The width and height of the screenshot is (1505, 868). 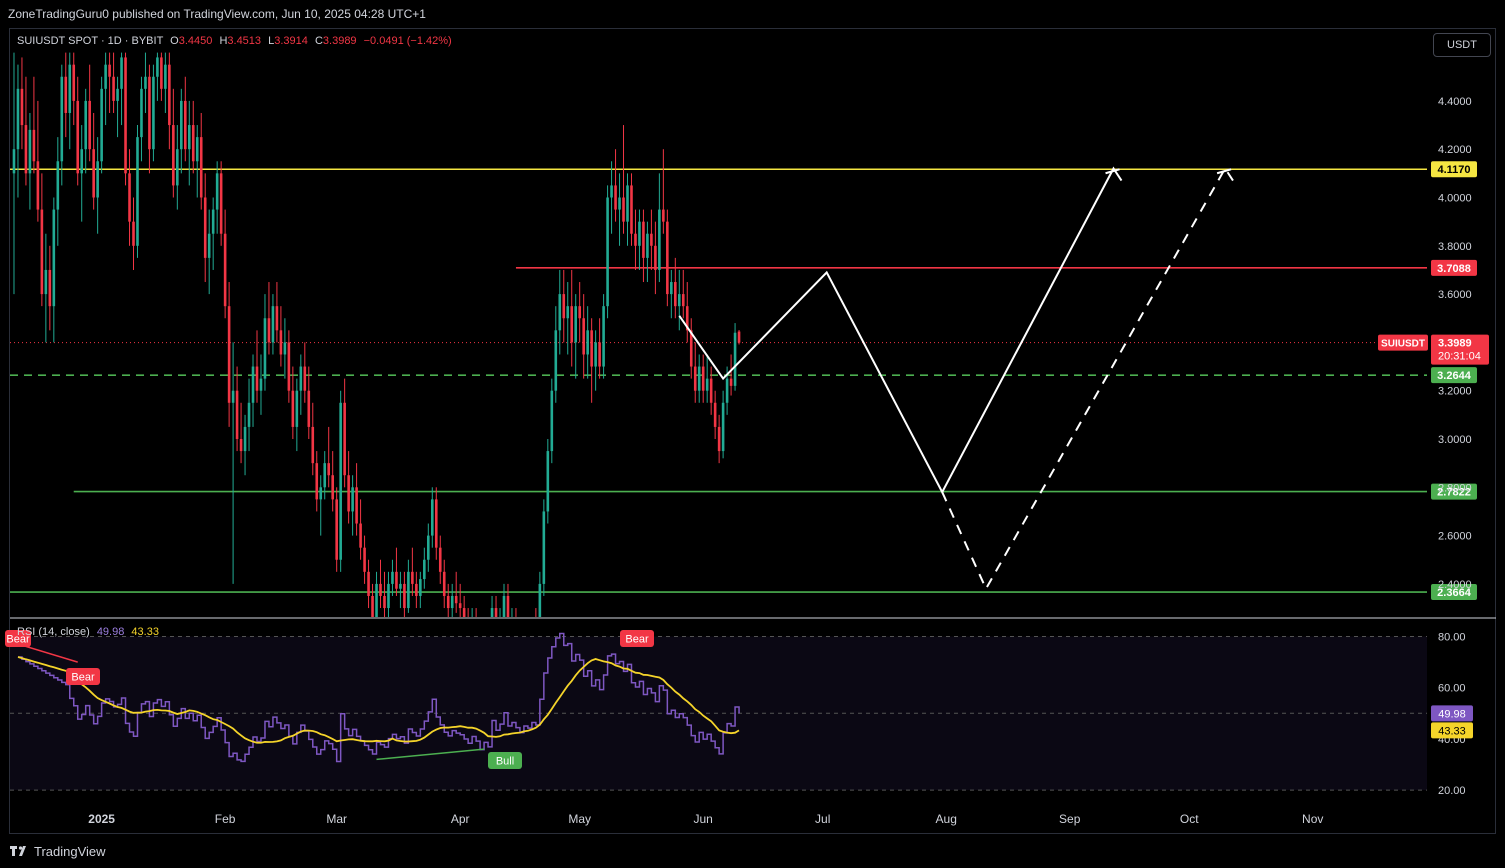 What do you see at coordinates (336, 819) in the screenshot?
I see `time-tick-2: Mar` at bounding box center [336, 819].